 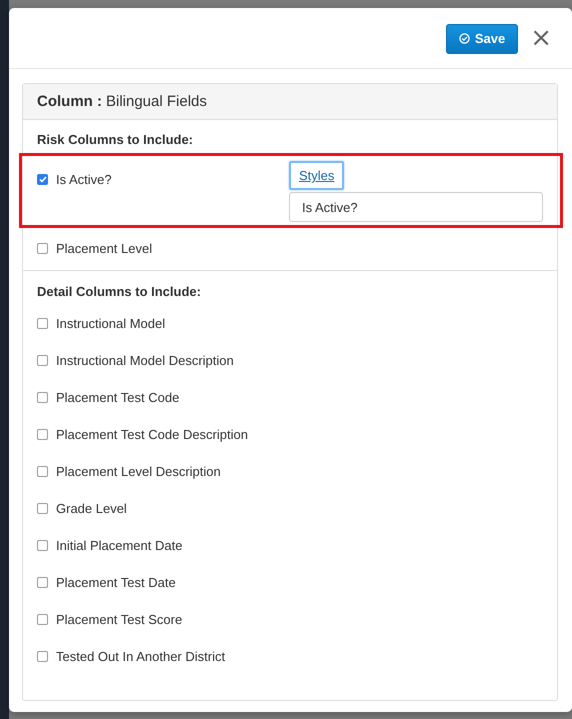 What do you see at coordinates (91, 508) in the screenshot?
I see `column-label: Grade Level` at bounding box center [91, 508].